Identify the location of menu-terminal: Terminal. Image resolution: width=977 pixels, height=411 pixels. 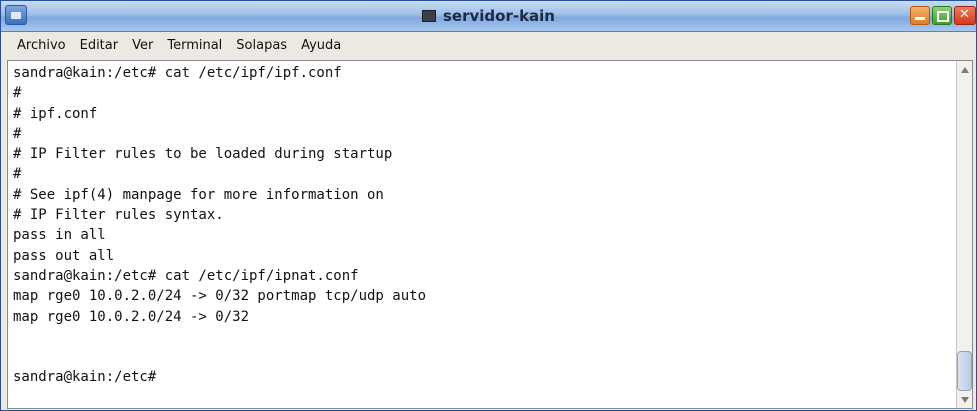
(194, 45).